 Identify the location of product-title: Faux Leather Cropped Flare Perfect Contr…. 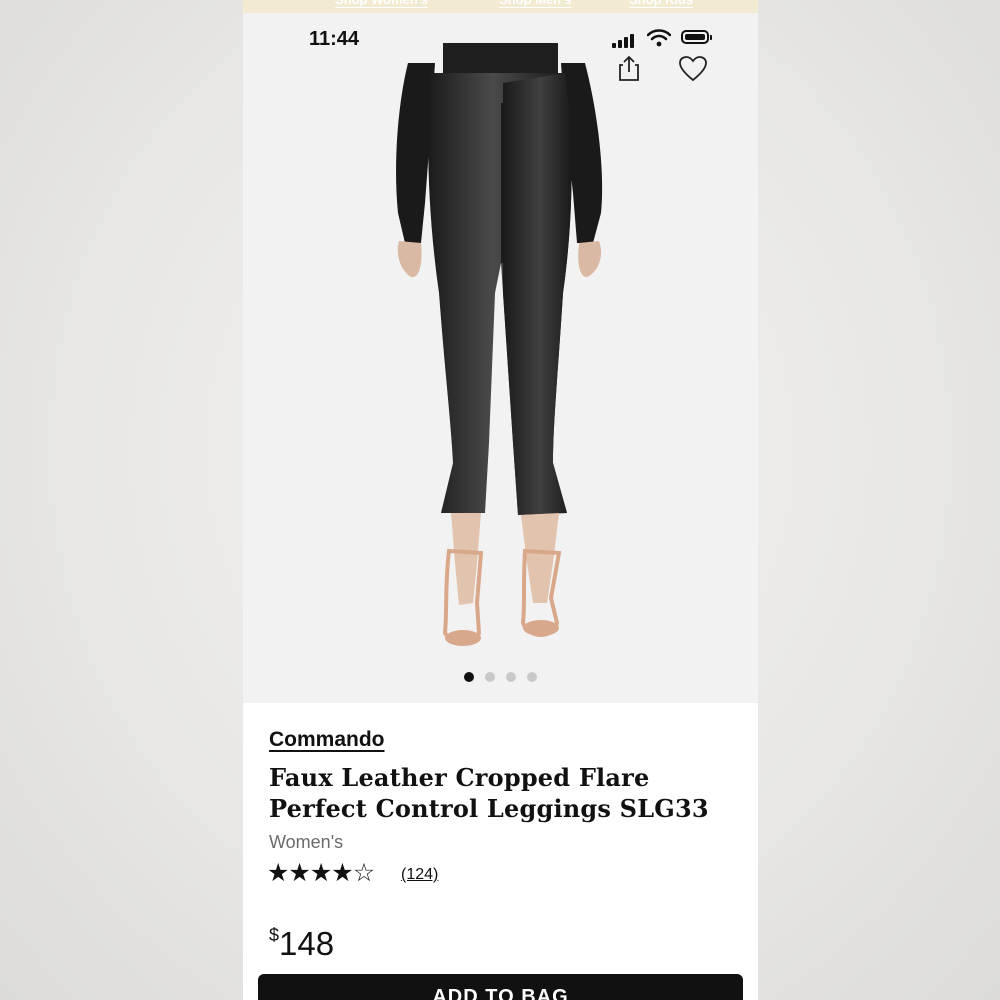
(504, 793).